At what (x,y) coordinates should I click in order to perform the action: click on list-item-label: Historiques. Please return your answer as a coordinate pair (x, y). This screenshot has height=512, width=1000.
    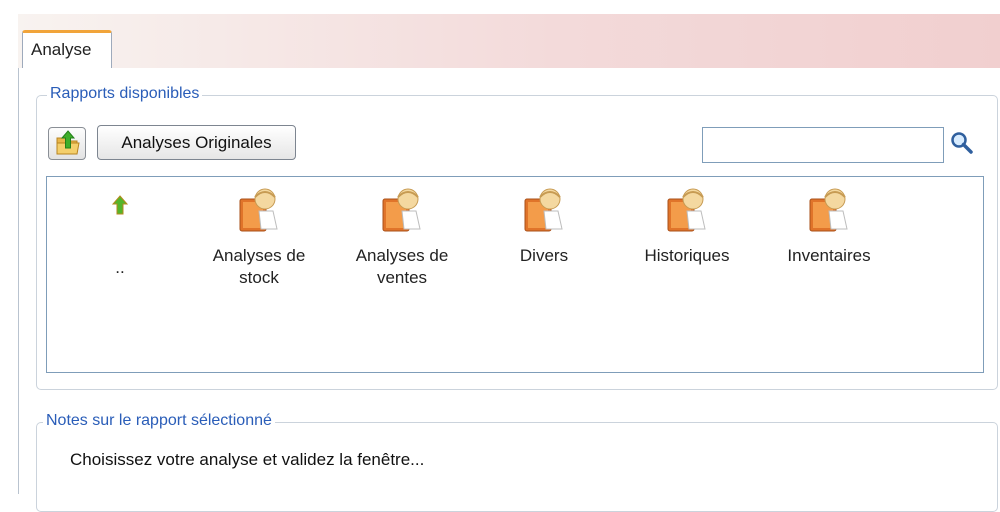
    Looking at the image, I should click on (687, 255).